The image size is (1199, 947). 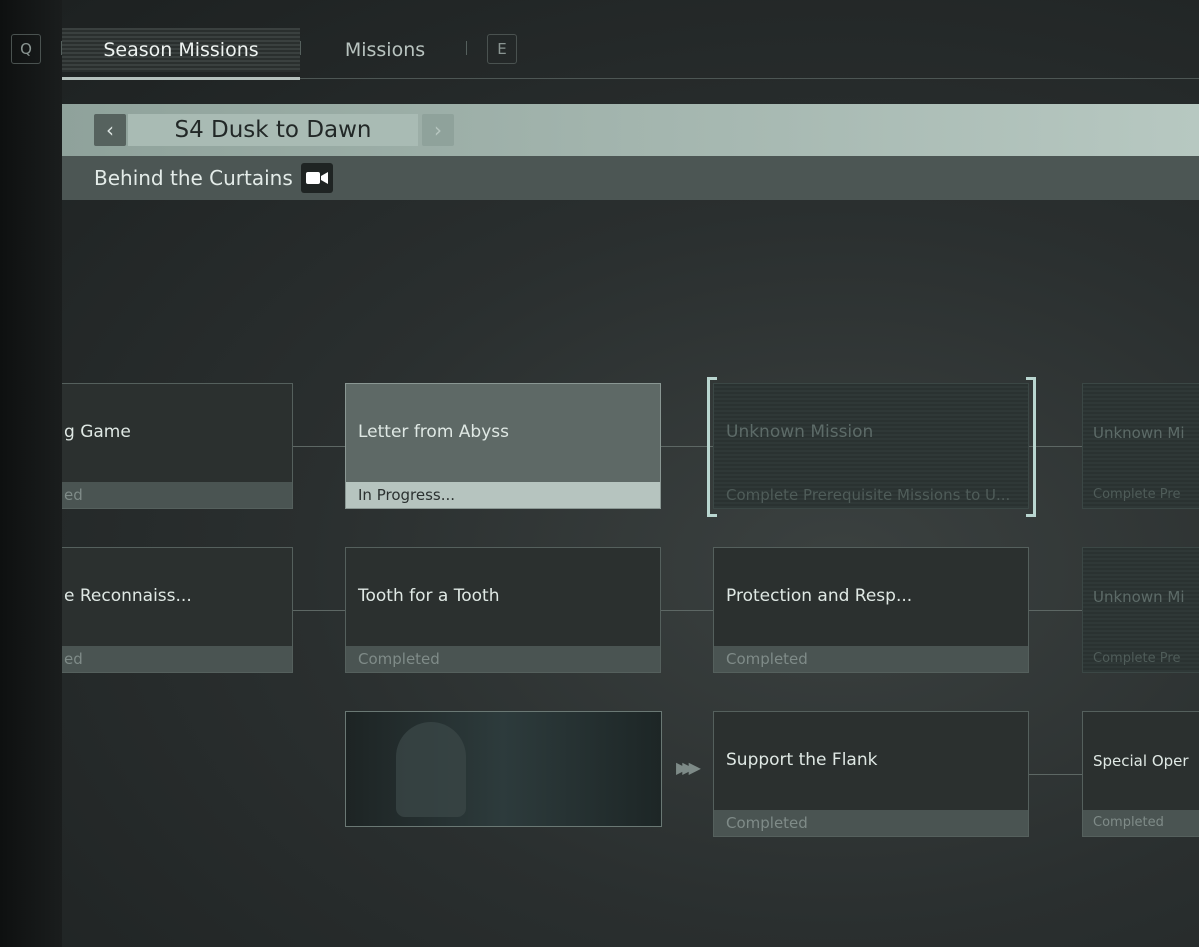 I want to click on mission-card-support-the-flank: Support the Flank Completed, so click(x=871, y=774).